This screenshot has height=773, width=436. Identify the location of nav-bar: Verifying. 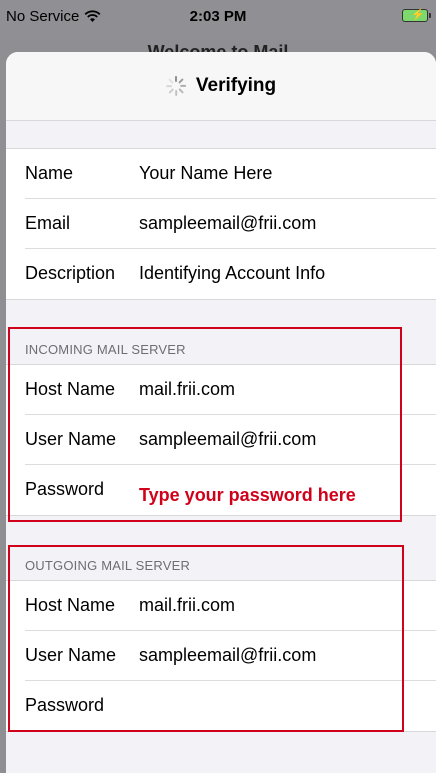
(221, 86).